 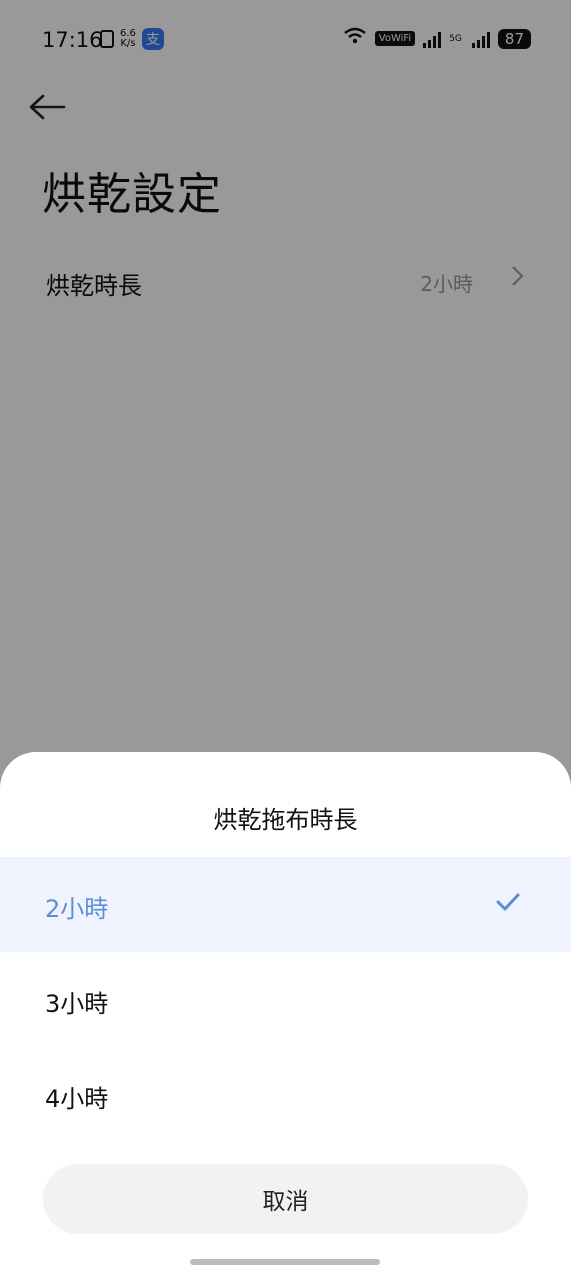 What do you see at coordinates (285, 1262) in the screenshot?
I see `home-indicator` at bounding box center [285, 1262].